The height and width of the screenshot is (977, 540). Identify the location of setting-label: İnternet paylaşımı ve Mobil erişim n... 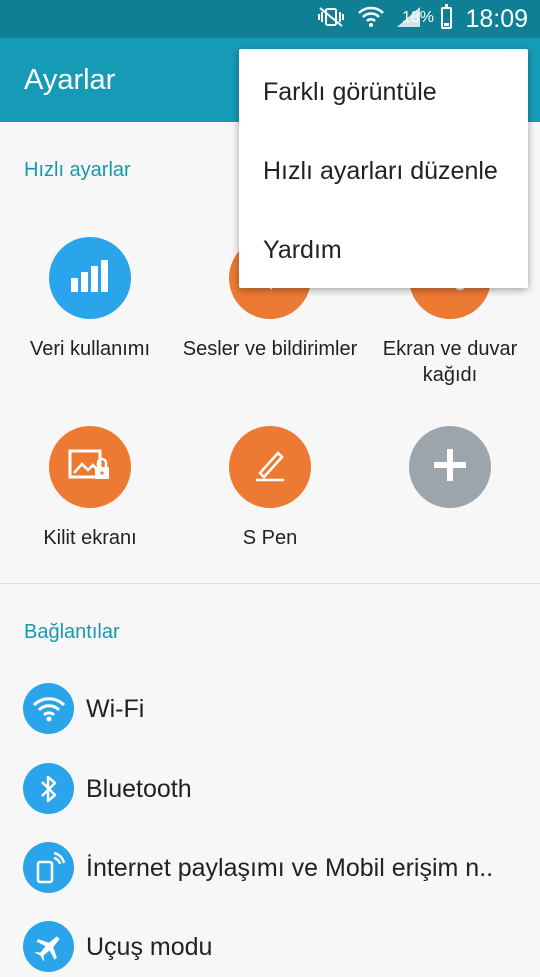
(290, 868).